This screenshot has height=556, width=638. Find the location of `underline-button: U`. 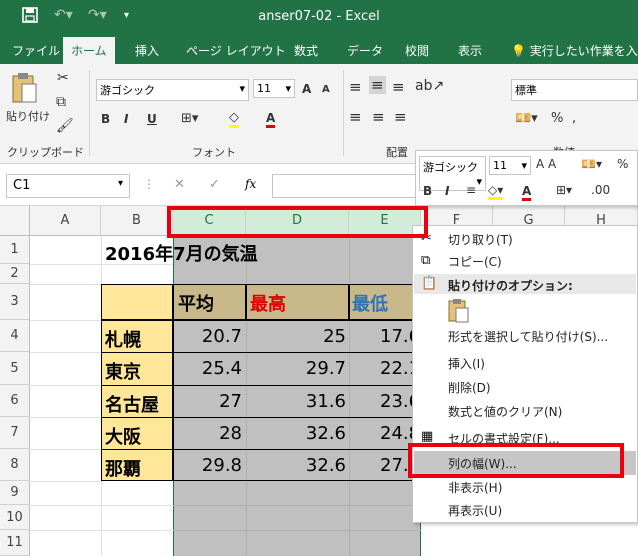

underline-button: U is located at coordinates (152, 119).